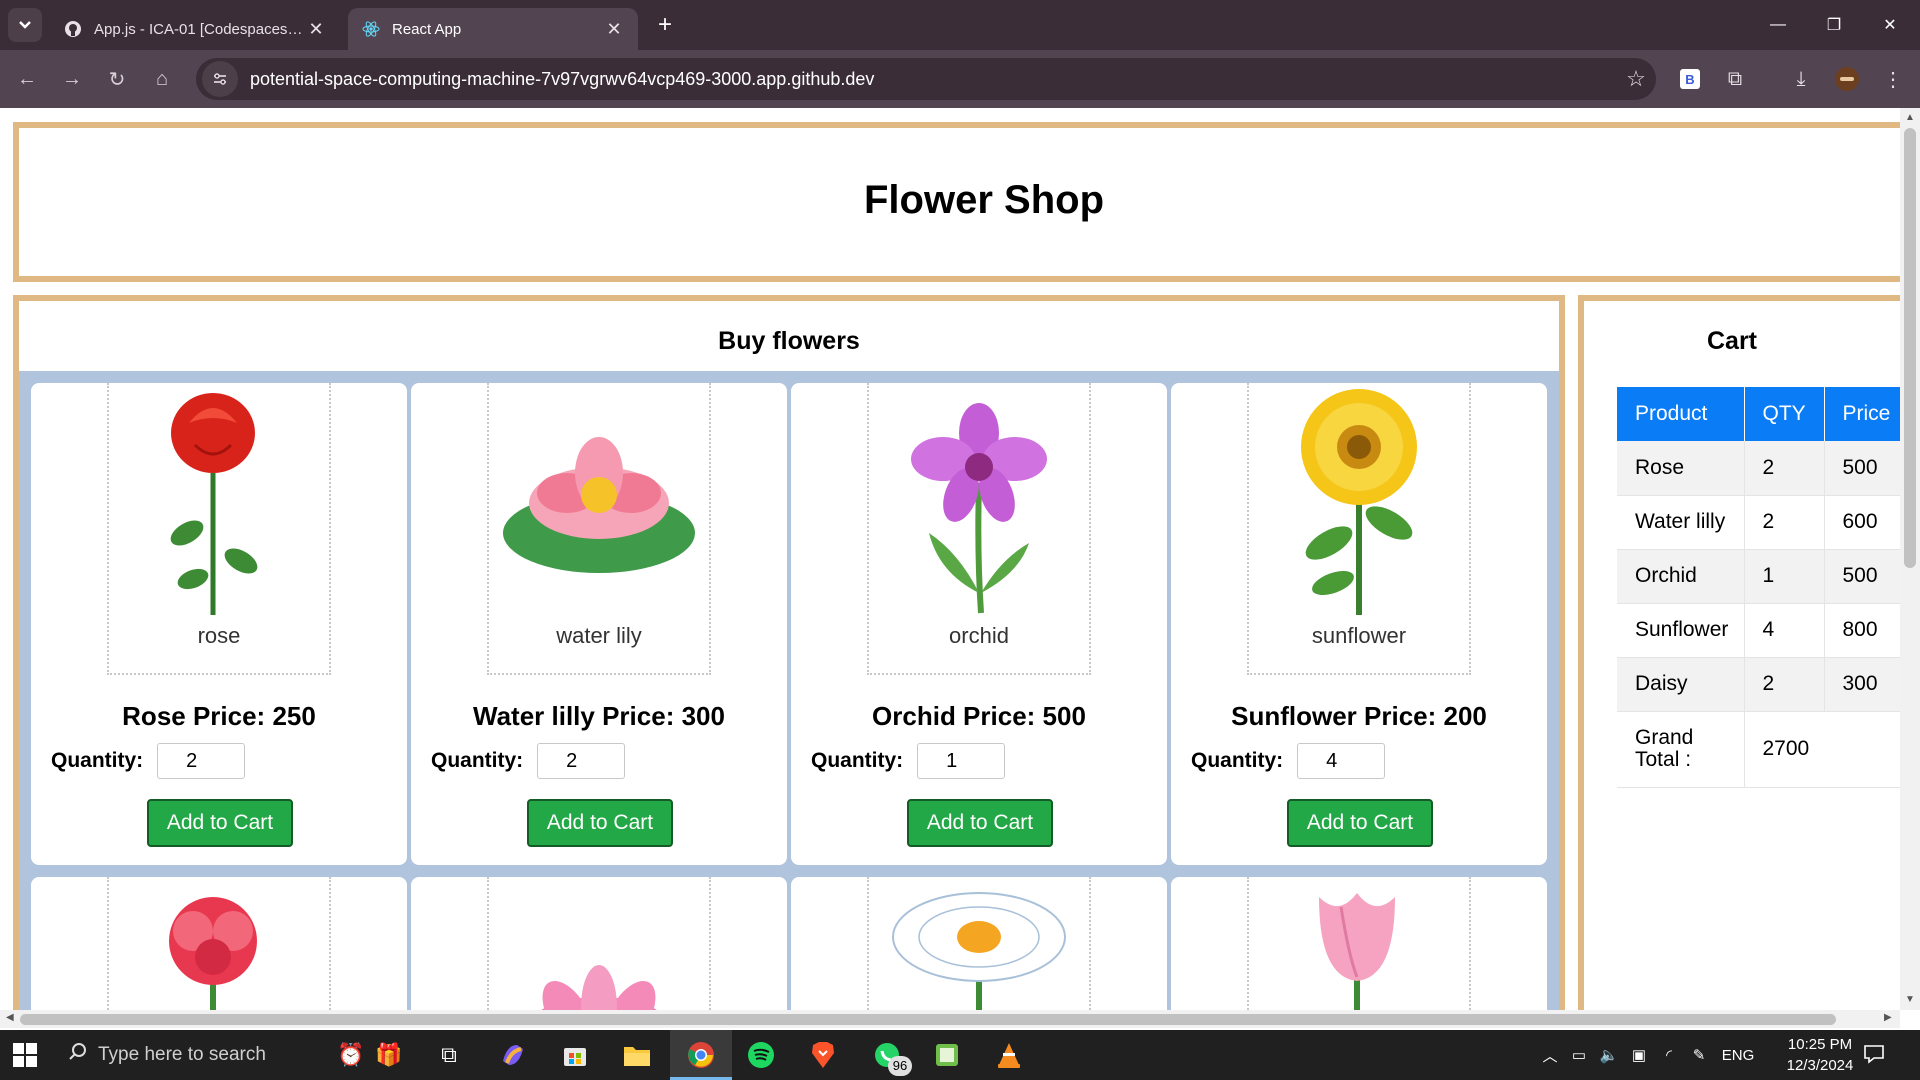  I want to click on flower-caption: water lily, so click(599, 635).